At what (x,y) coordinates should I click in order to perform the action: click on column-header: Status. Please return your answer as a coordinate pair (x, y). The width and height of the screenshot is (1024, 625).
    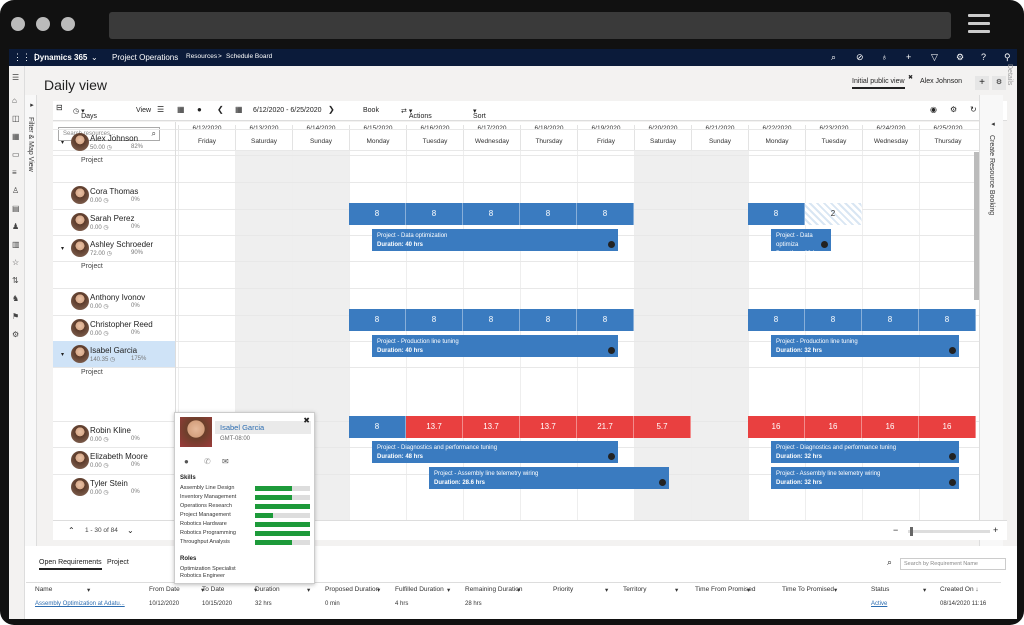
    Looking at the image, I should click on (880, 589).